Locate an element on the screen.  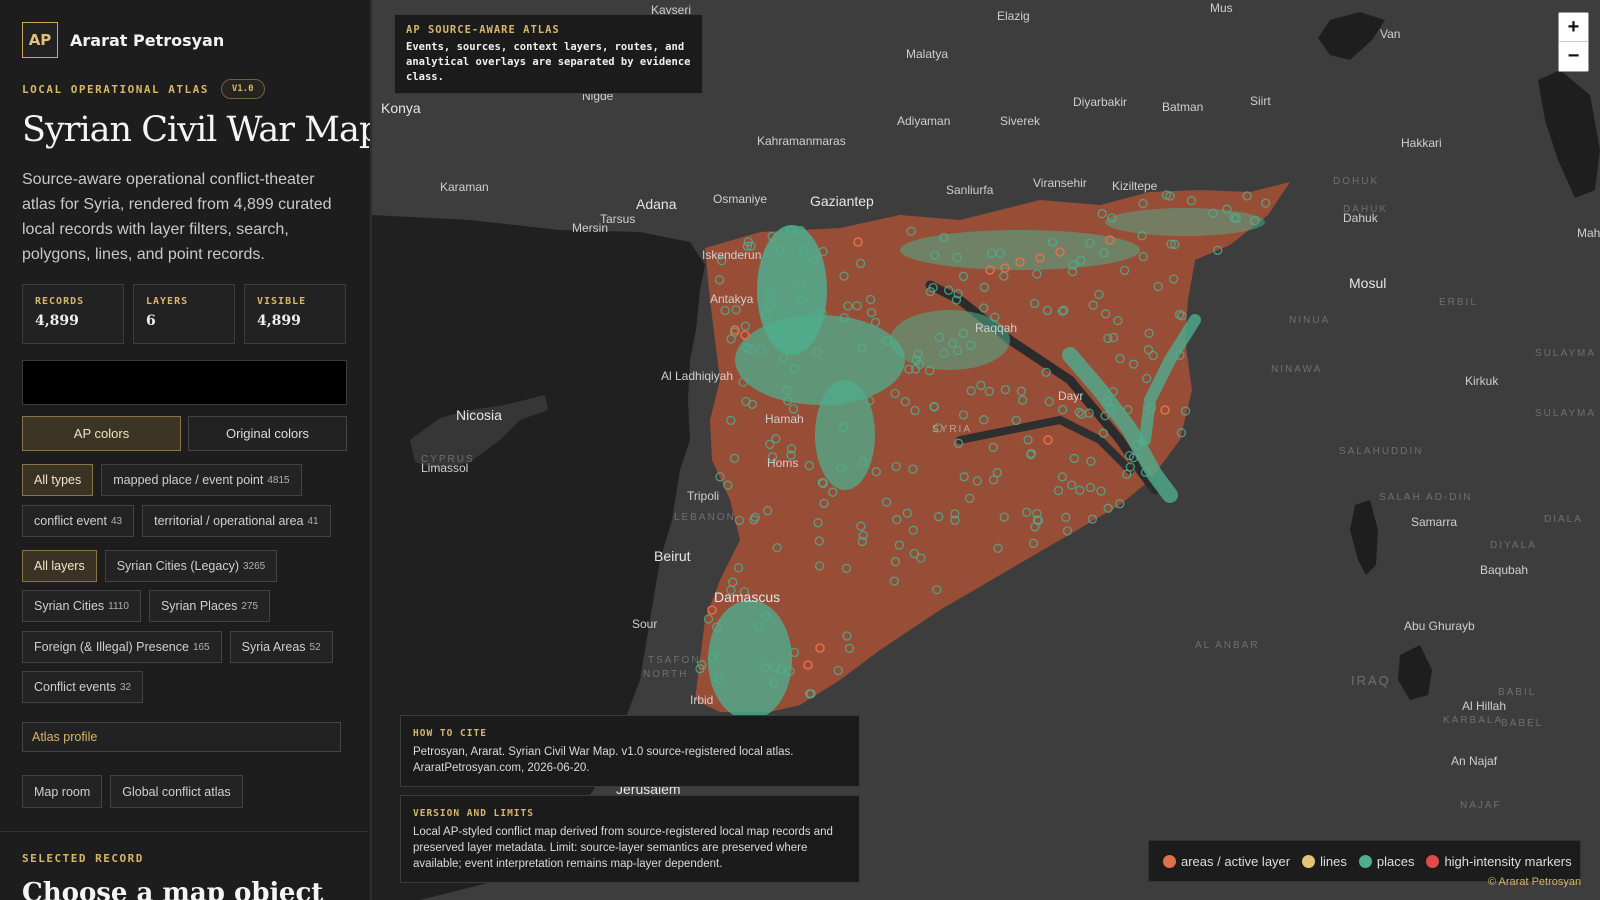
atlas-profile-link: Atlas profile is located at coordinates (181, 737).